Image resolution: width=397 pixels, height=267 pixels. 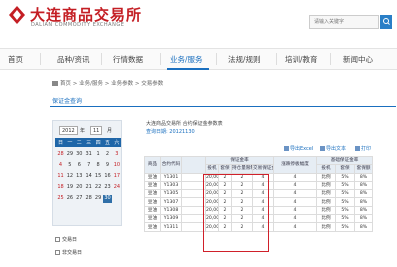 I want to click on table-cell: Y1309, so click(x=171, y=219).